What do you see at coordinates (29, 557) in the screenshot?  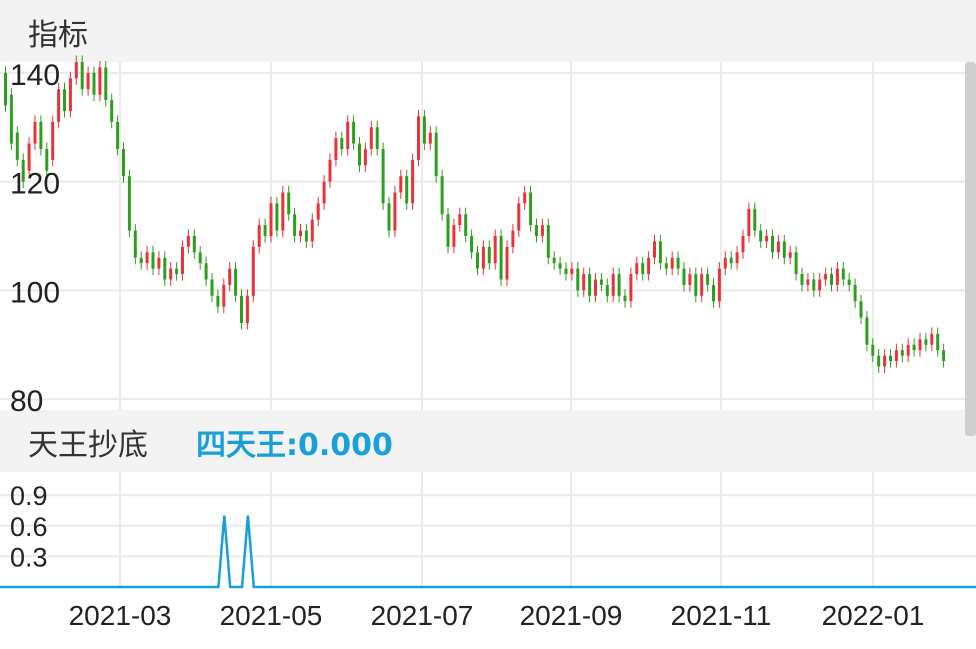 I see `sub-y-tick-label: 0.3` at bounding box center [29, 557].